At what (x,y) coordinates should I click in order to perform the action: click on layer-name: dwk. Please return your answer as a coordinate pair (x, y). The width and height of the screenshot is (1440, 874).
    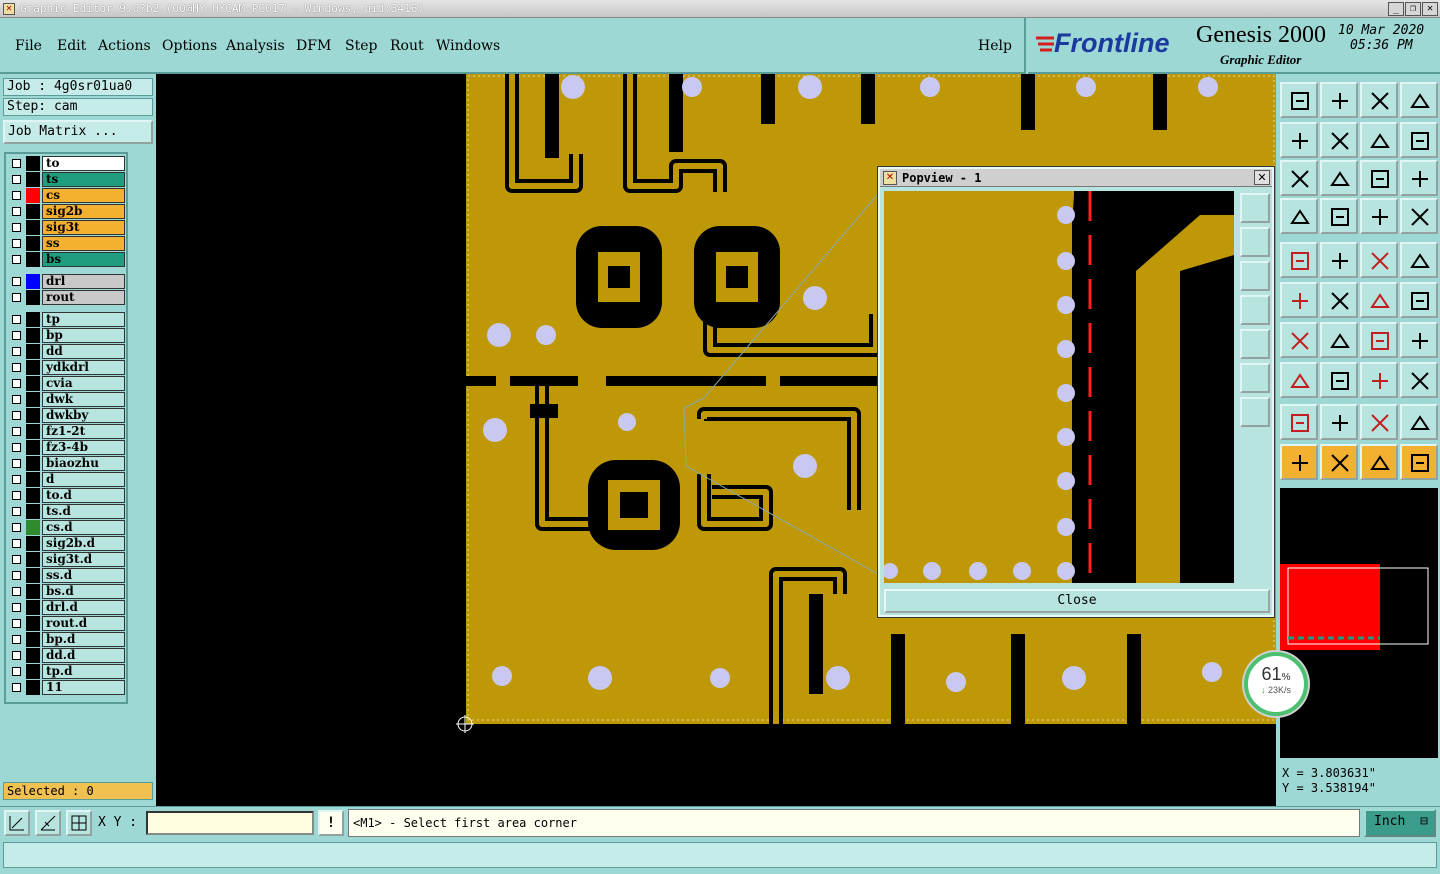
    Looking at the image, I should click on (83, 399).